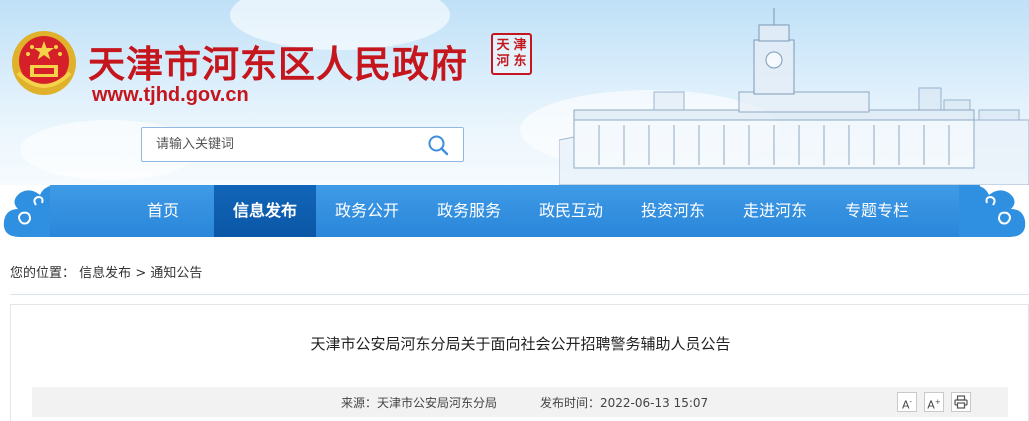 Image resolution: width=1029 pixels, height=421 pixels. Describe the element at coordinates (775, 211) in the screenshot. I see `nav-item-explore-hedong: 走进河东` at that location.